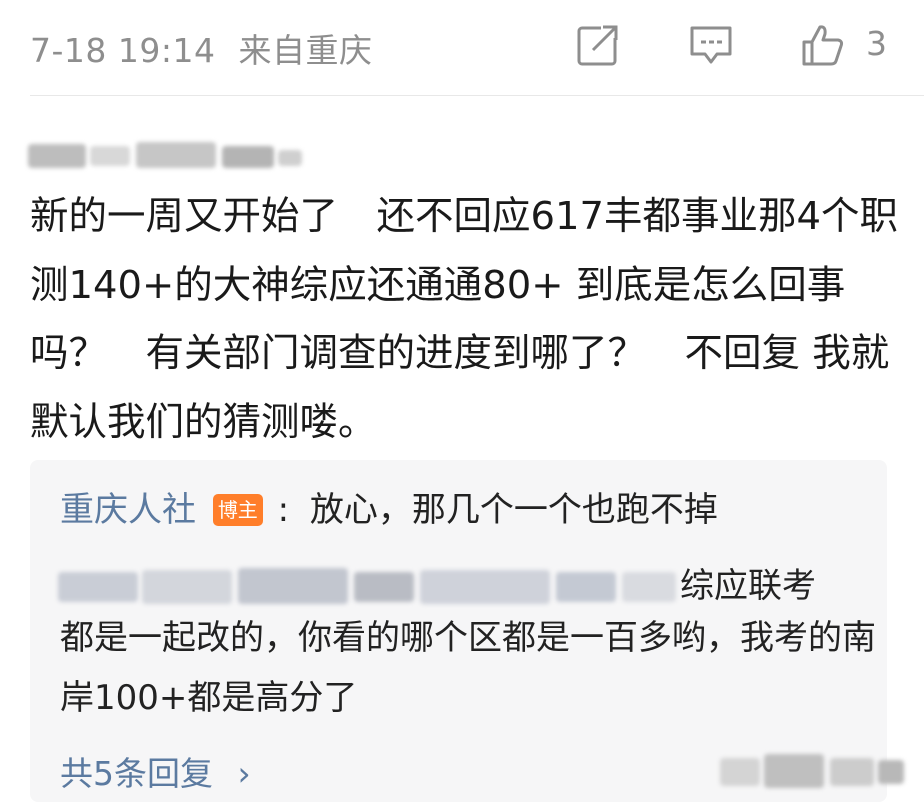 The image size is (924, 802). Describe the element at coordinates (513, 510) in the screenshot. I see `reply-text: 放心，那几个一个也跑不掉` at that location.